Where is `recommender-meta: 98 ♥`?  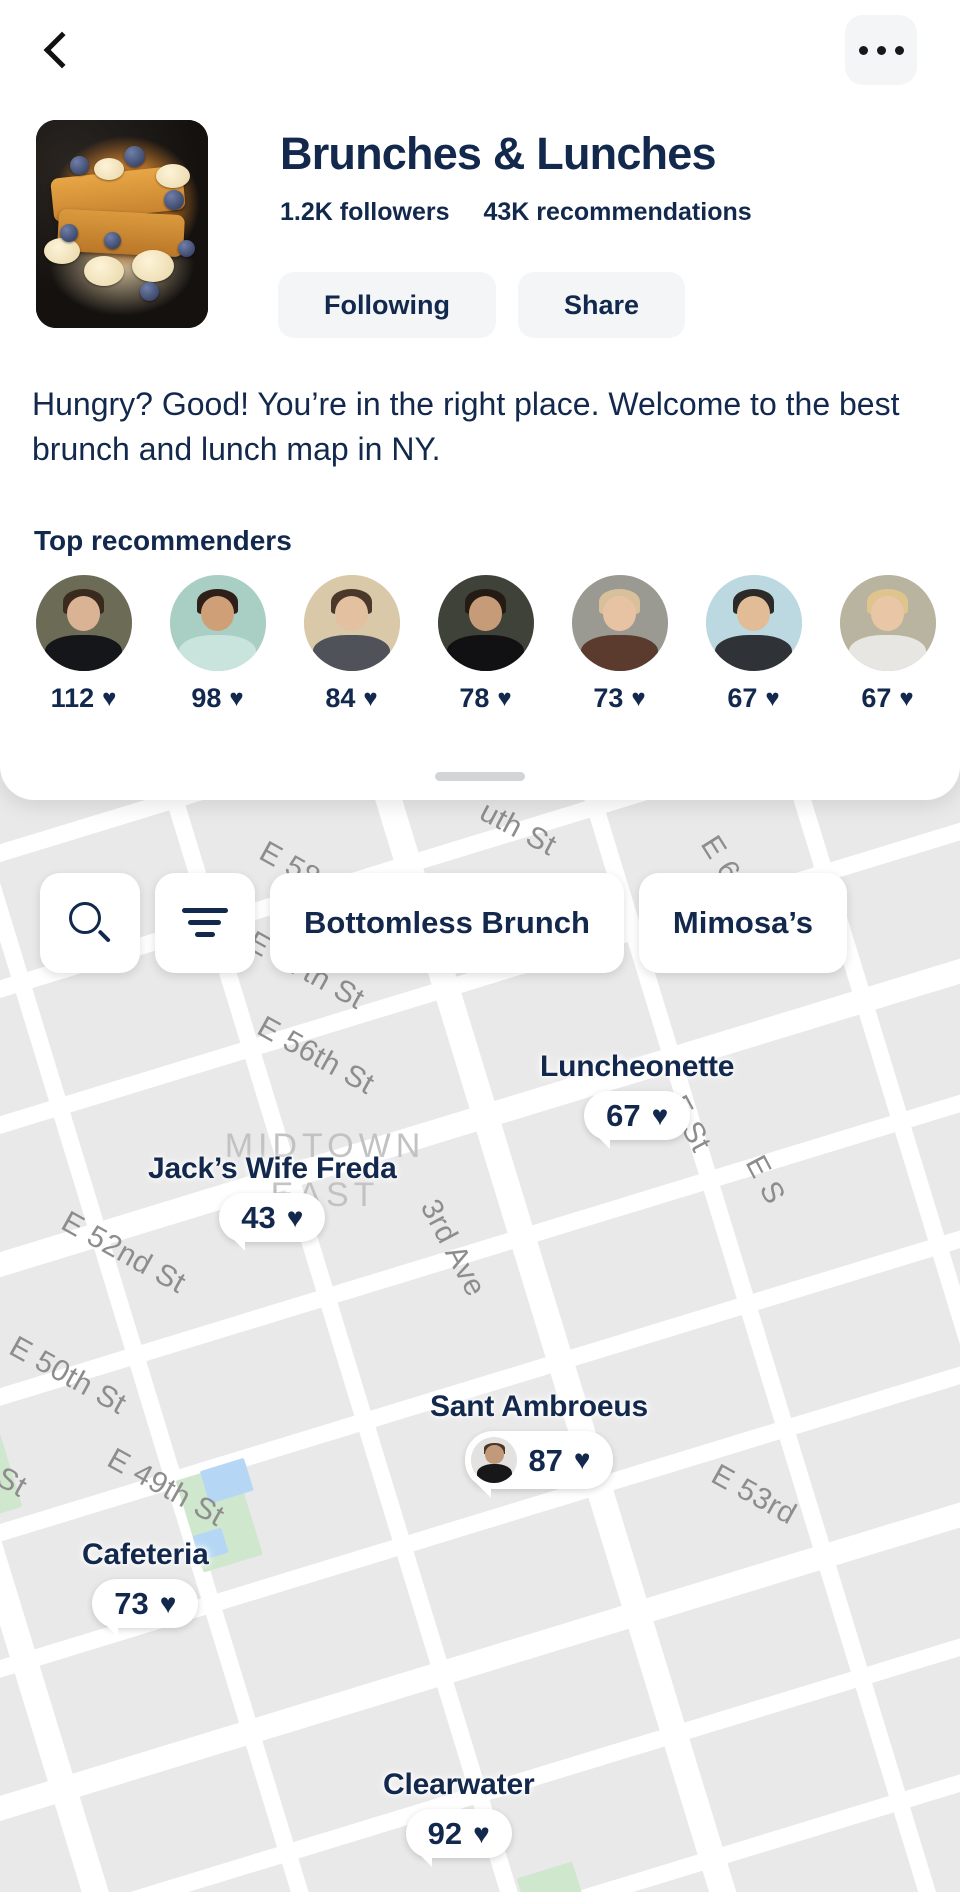
recommender-meta: 98 ♥ is located at coordinates (217, 698).